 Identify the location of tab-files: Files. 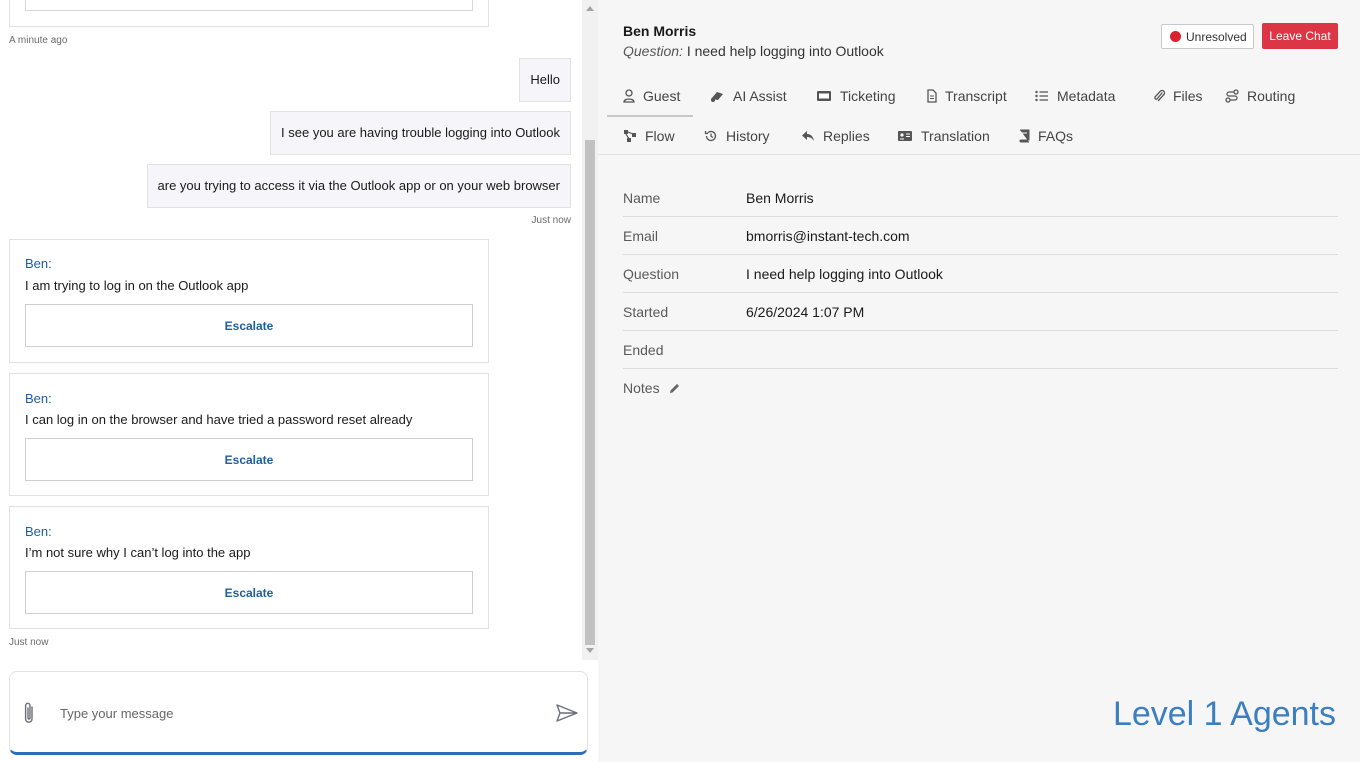
(1178, 96).